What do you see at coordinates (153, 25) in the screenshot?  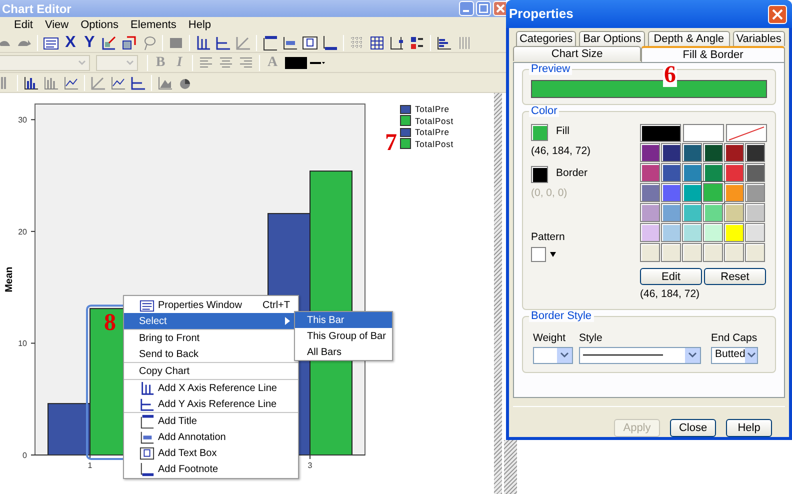 I see `menu-item: Elements` at bounding box center [153, 25].